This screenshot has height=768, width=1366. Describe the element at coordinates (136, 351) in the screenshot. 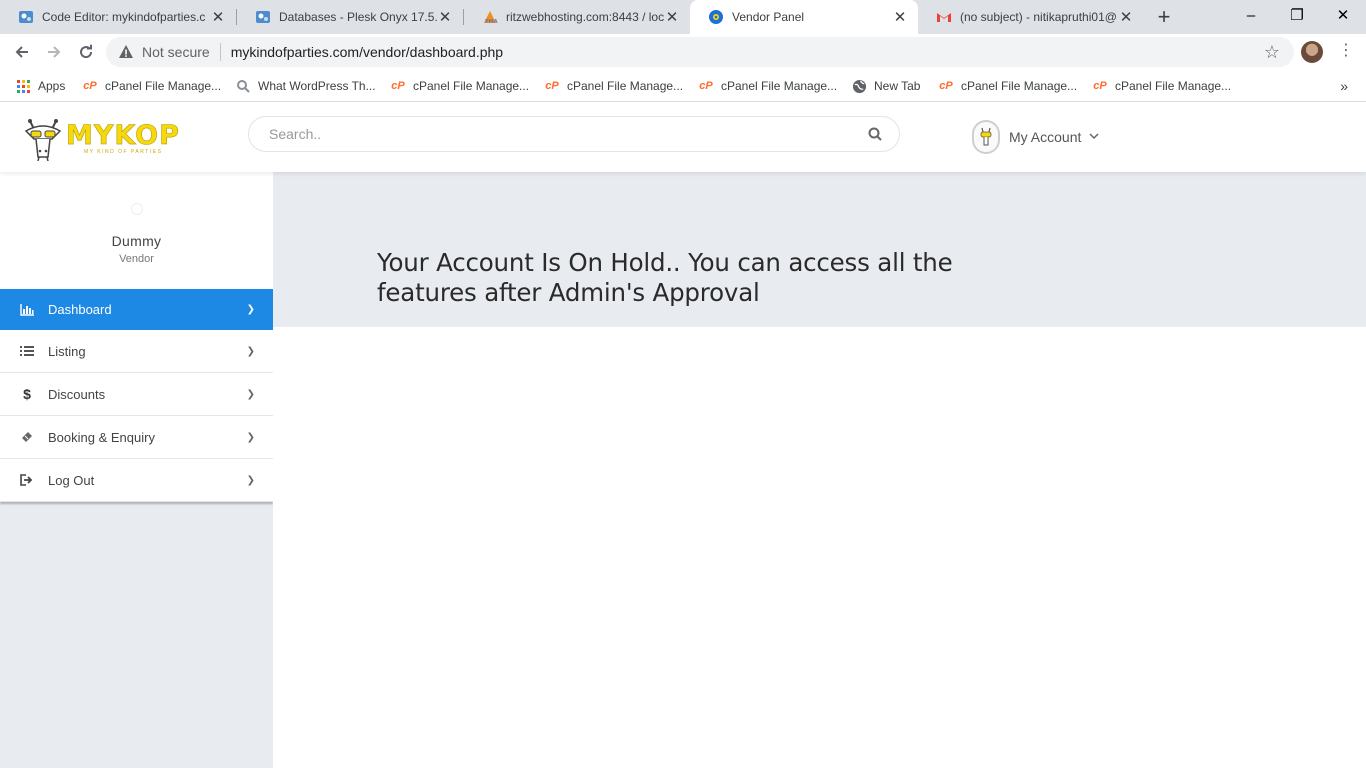

I see `sidebar-item-listing: Listing ❯` at that location.